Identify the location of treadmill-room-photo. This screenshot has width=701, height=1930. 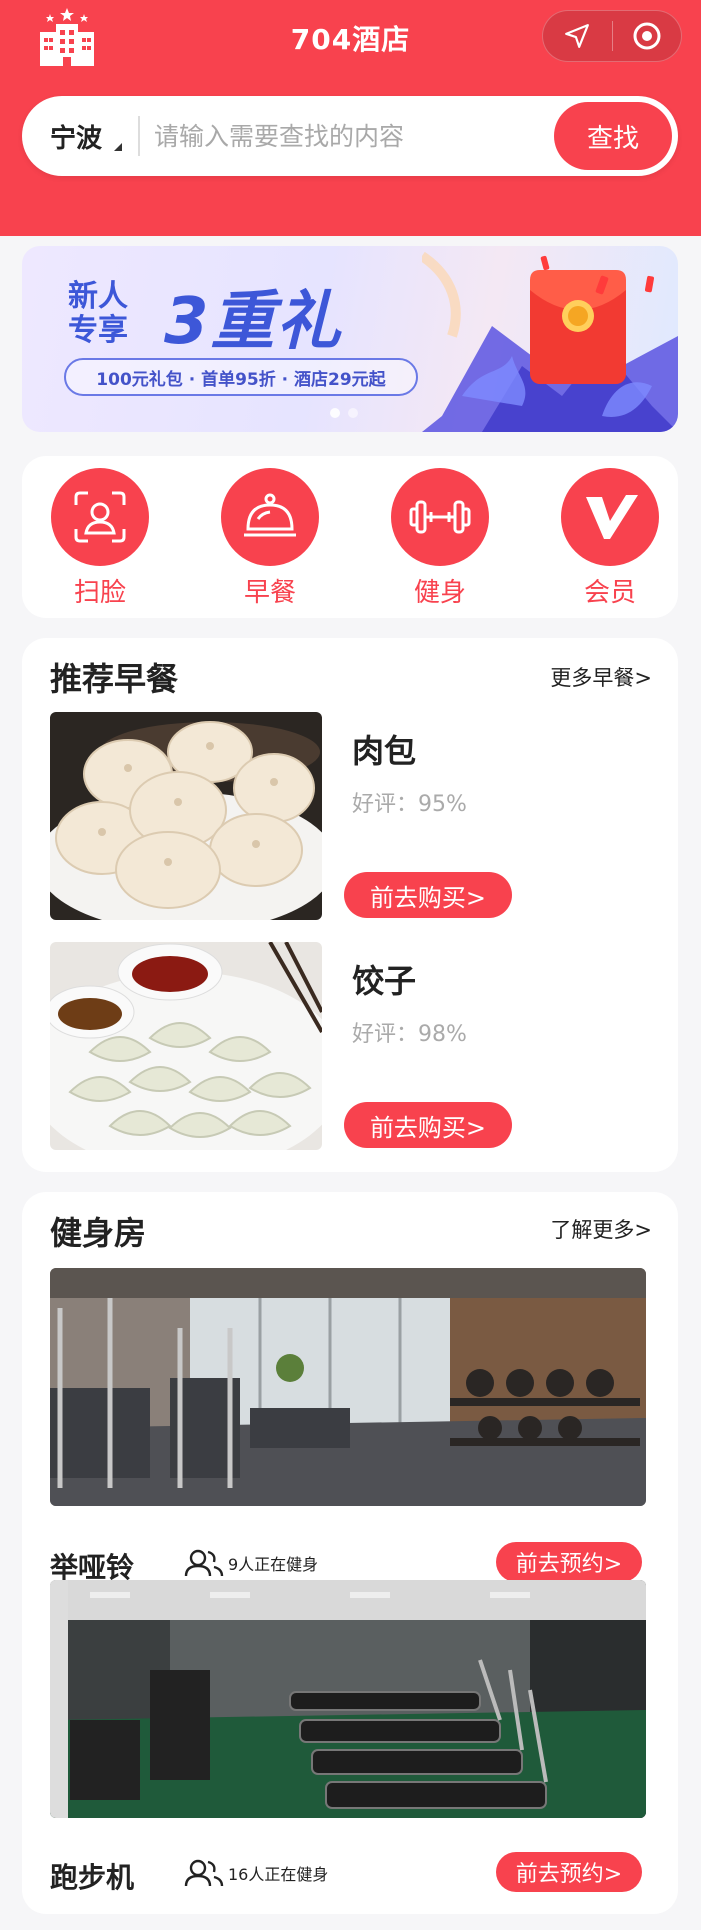
(348, 1699).